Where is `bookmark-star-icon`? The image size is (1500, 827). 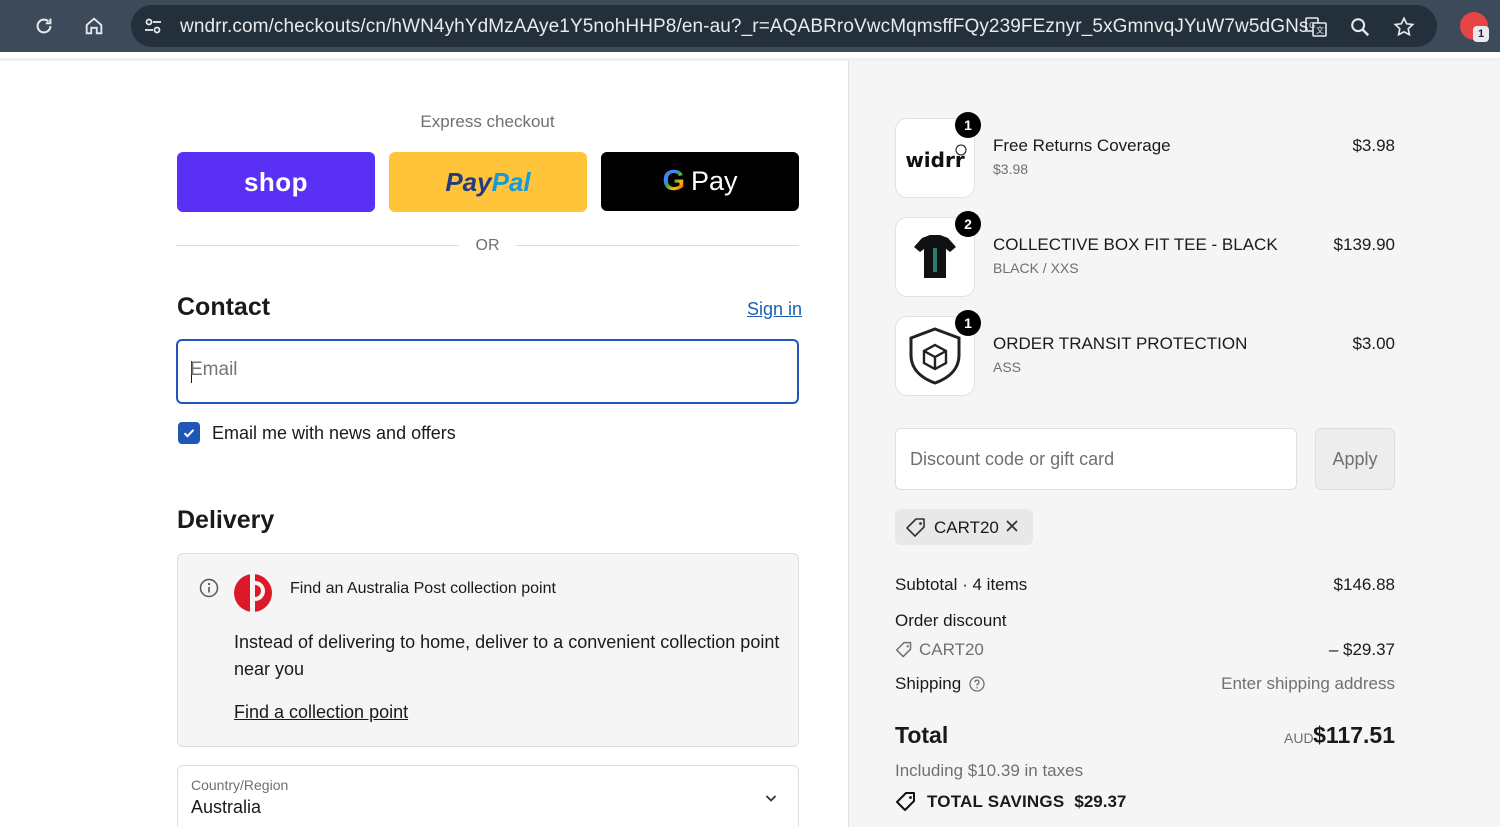 bookmark-star-icon is located at coordinates (1404, 27).